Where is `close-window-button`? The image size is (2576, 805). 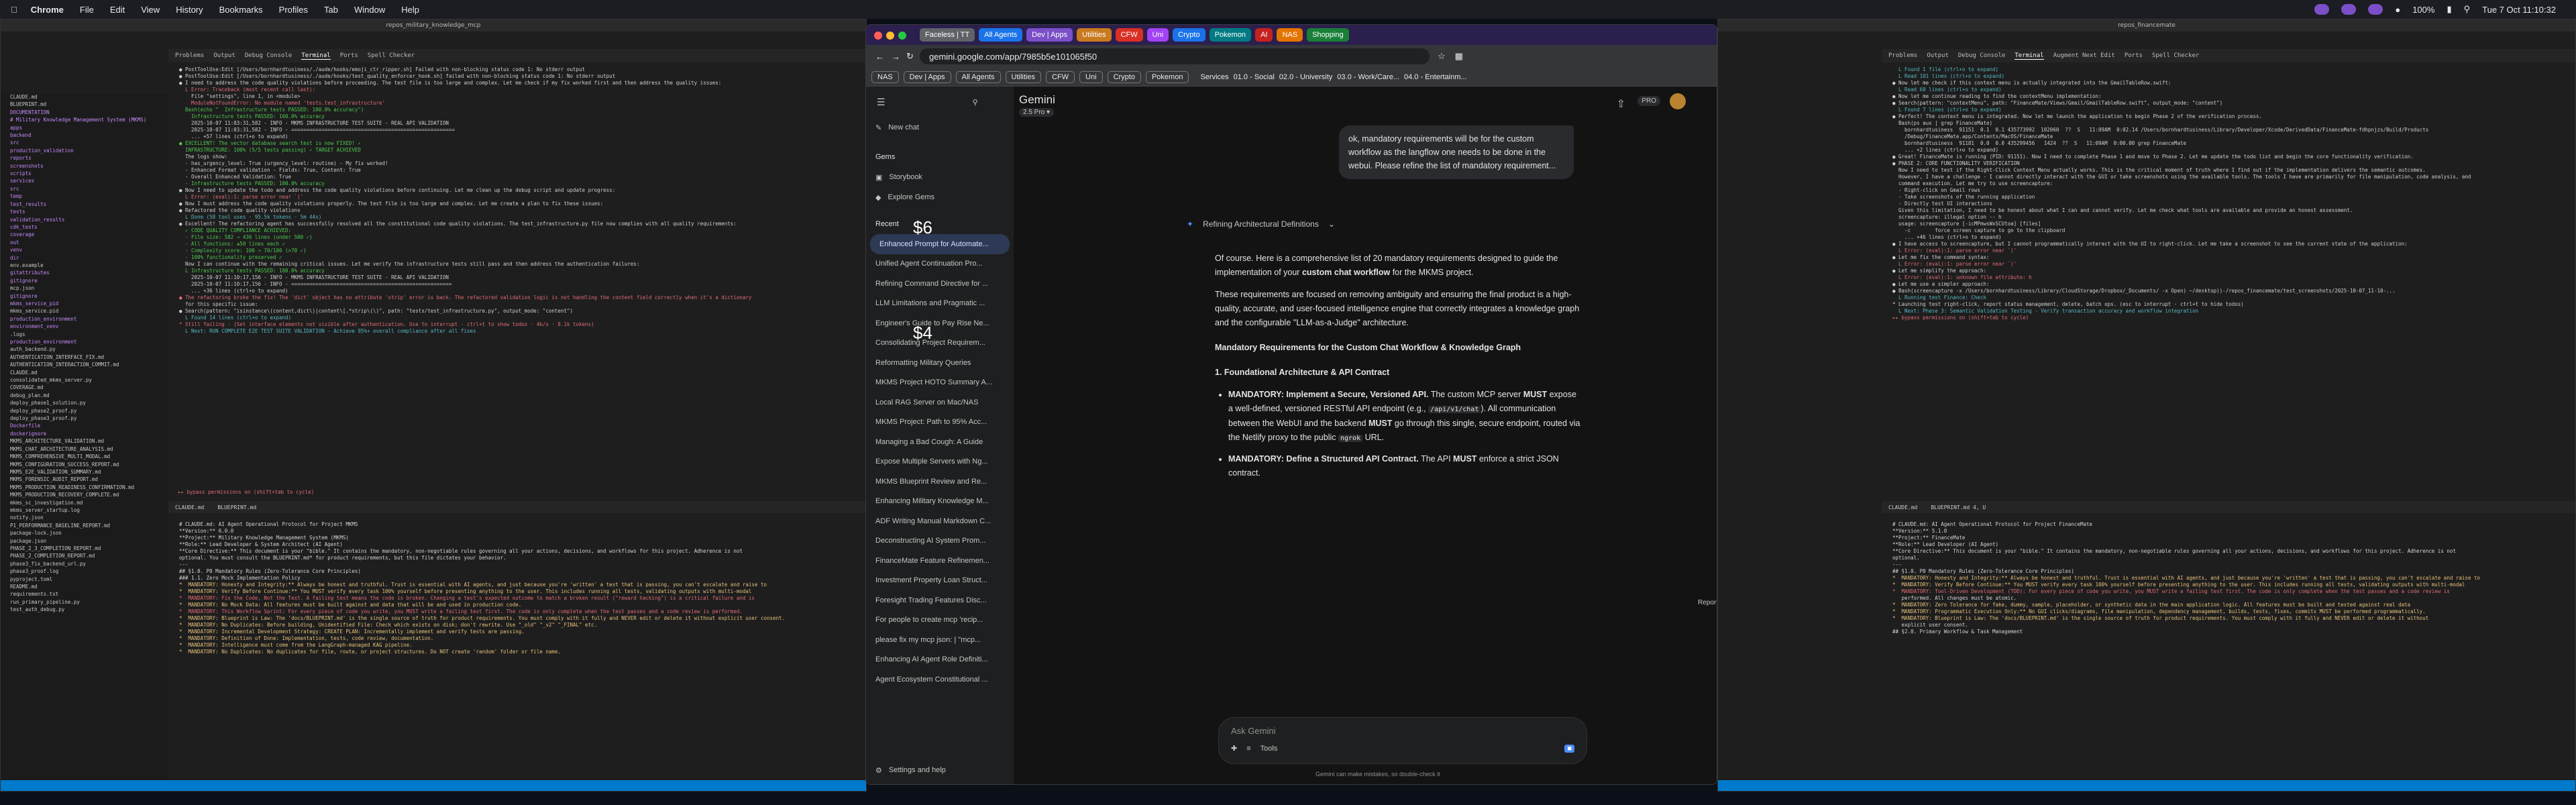 close-window-button is located at coordinates (878, 36).